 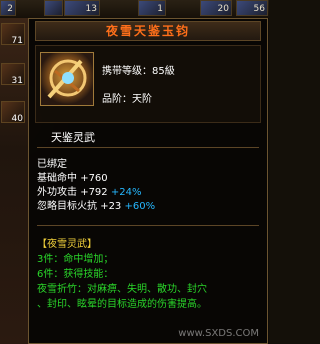 What do you see at coordinates (13, 34) in the screenshot?
I see `left-item-slot-1: 71` at bounding box center [13, 34].